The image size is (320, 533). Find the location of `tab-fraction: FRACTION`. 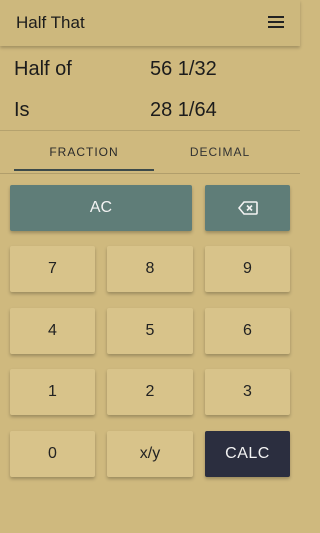

tab-fraction: FRACTION is located at coordinates (84, 152).